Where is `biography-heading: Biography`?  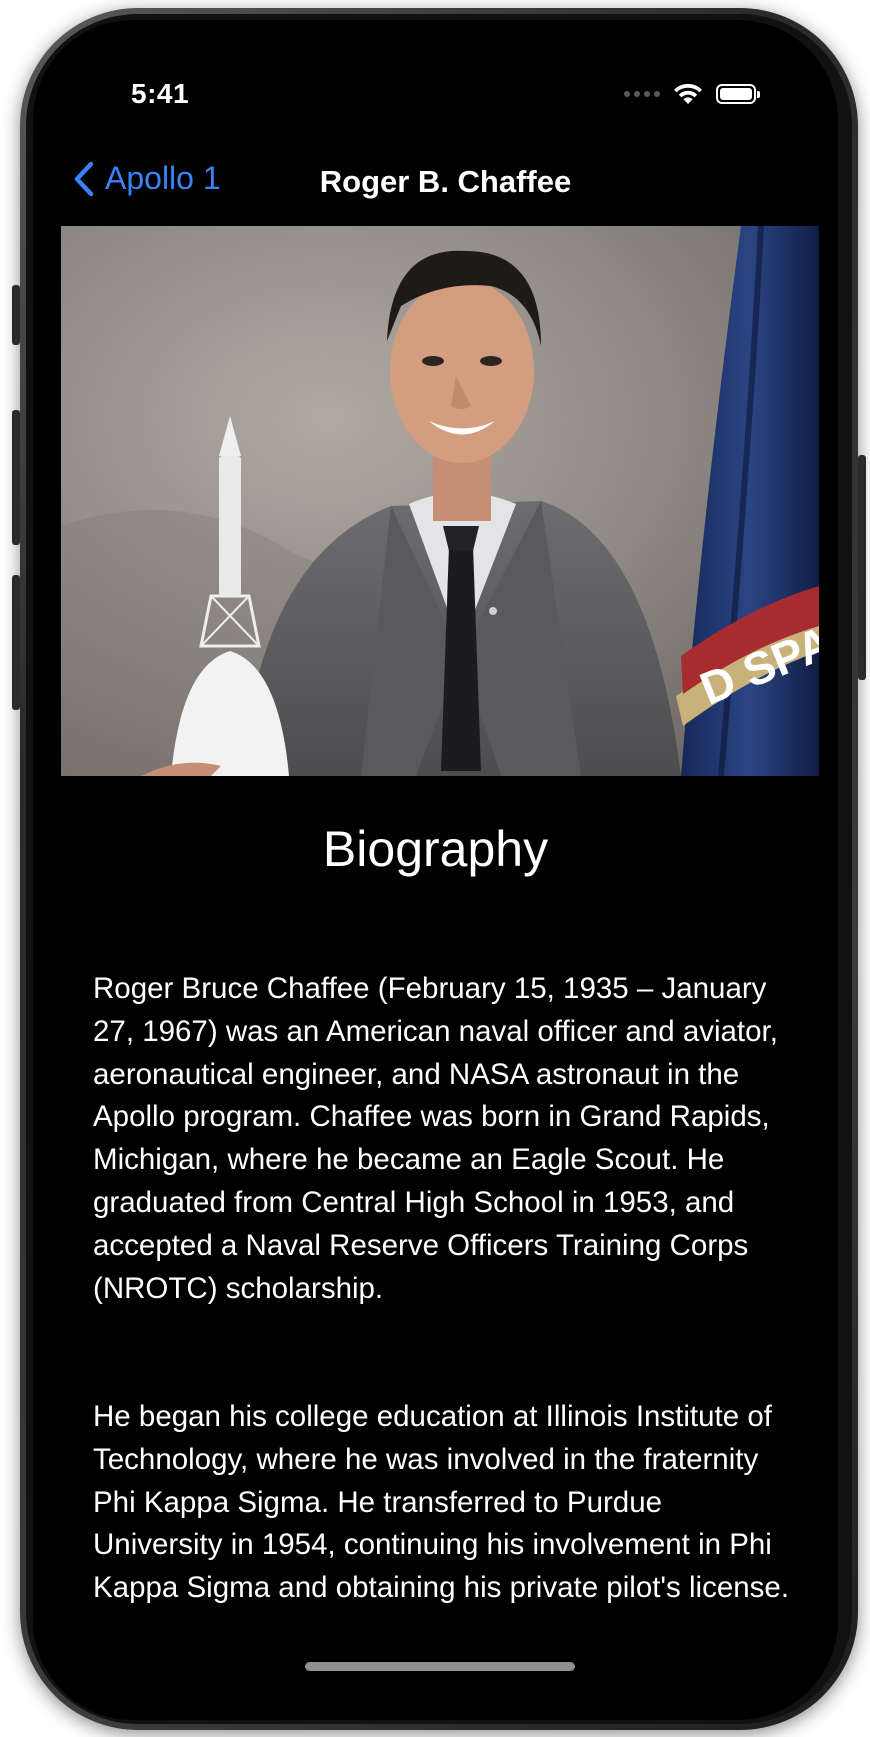
biography-heading: Biography is located at coordinates (435, 849).